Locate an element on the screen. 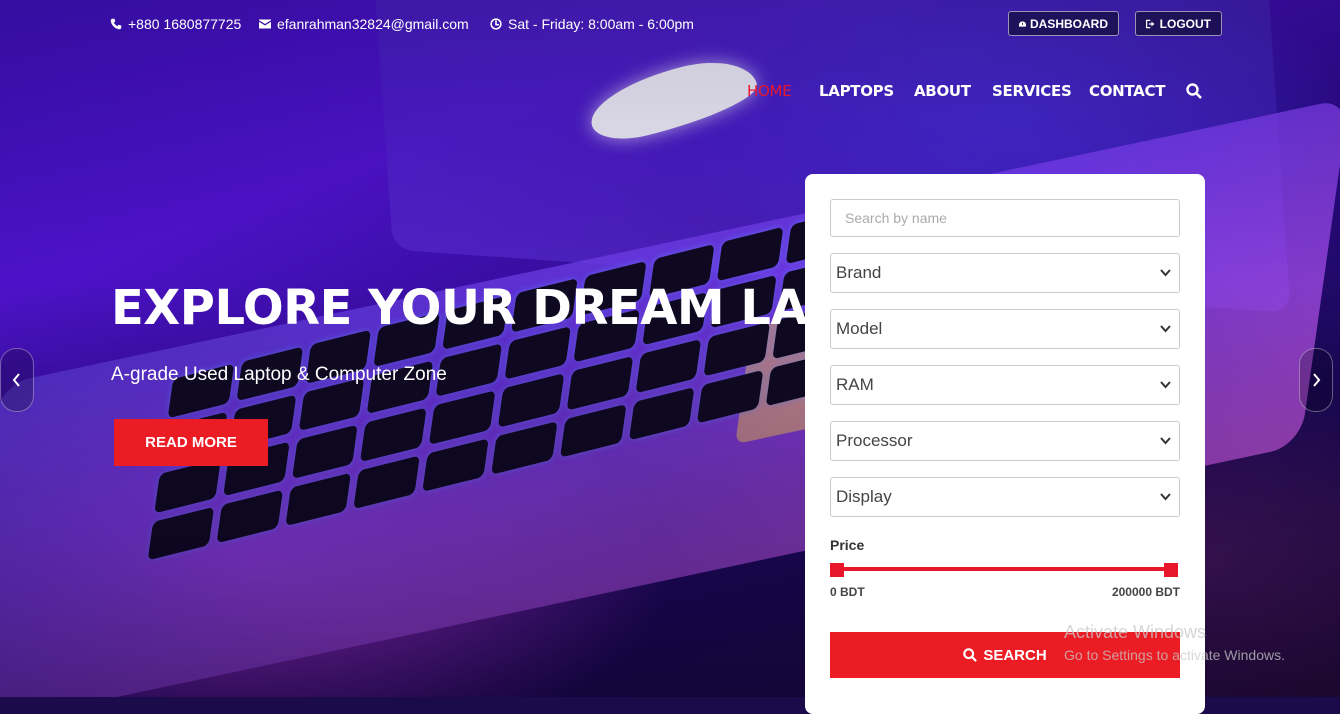 This screenshot has width=1340, height=714. sign-out-icon is located at coordinates (1150, 23).